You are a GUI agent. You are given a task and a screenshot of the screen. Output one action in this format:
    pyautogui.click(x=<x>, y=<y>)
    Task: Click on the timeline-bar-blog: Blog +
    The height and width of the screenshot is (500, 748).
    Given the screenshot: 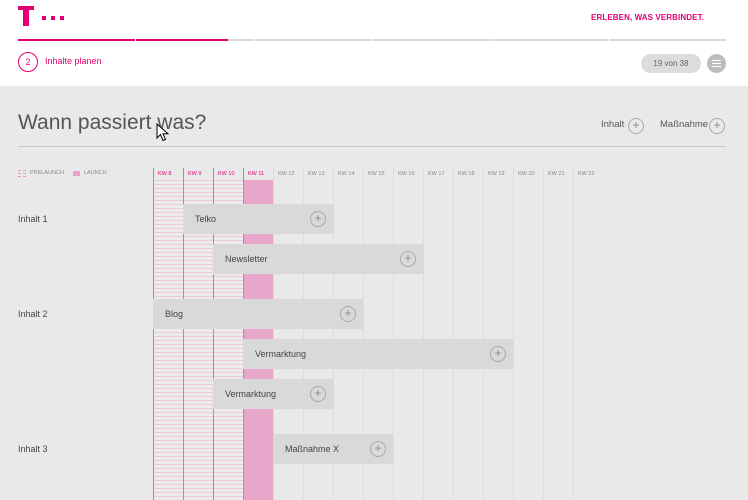 What is the action you would take?
    pyautogui.click(x=258, y=314)
    